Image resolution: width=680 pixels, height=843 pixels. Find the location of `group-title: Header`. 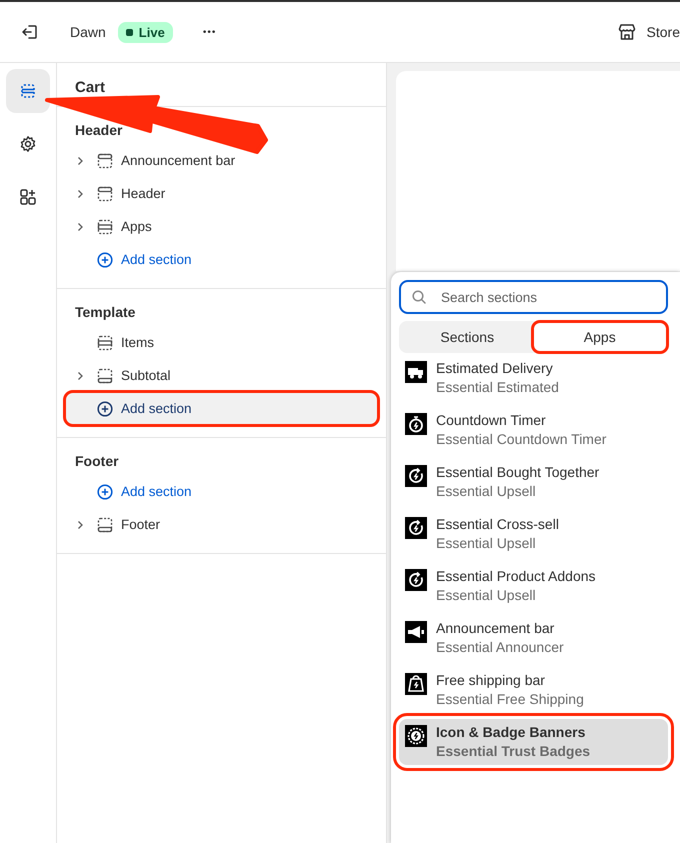

group-title: Header is located at coordinates (99, 131).